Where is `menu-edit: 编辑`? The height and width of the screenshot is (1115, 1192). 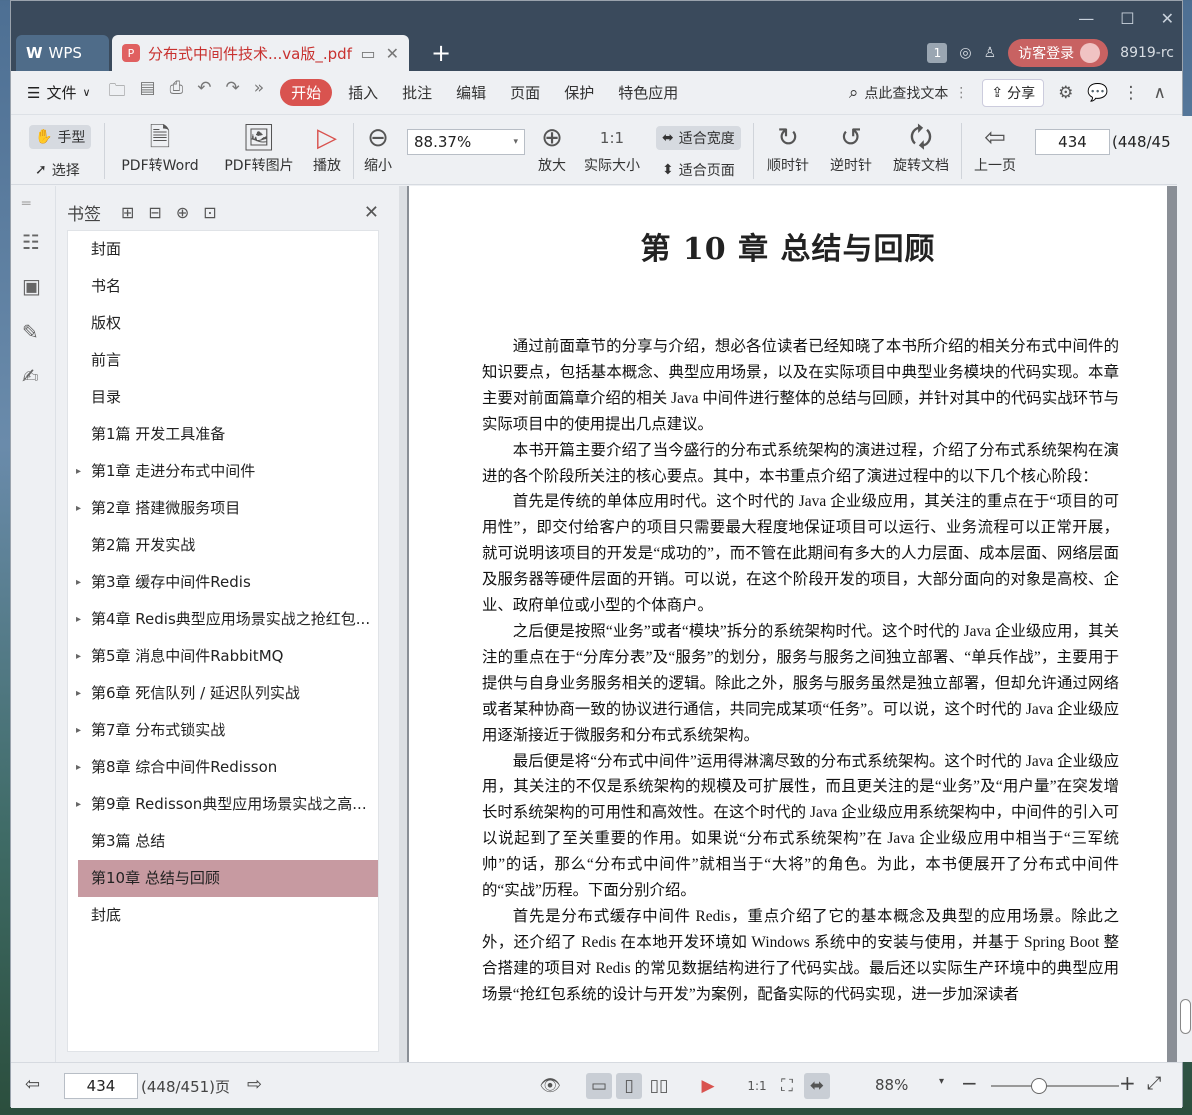
menu-edit: 编辑 is located at coordinates (471, 92).